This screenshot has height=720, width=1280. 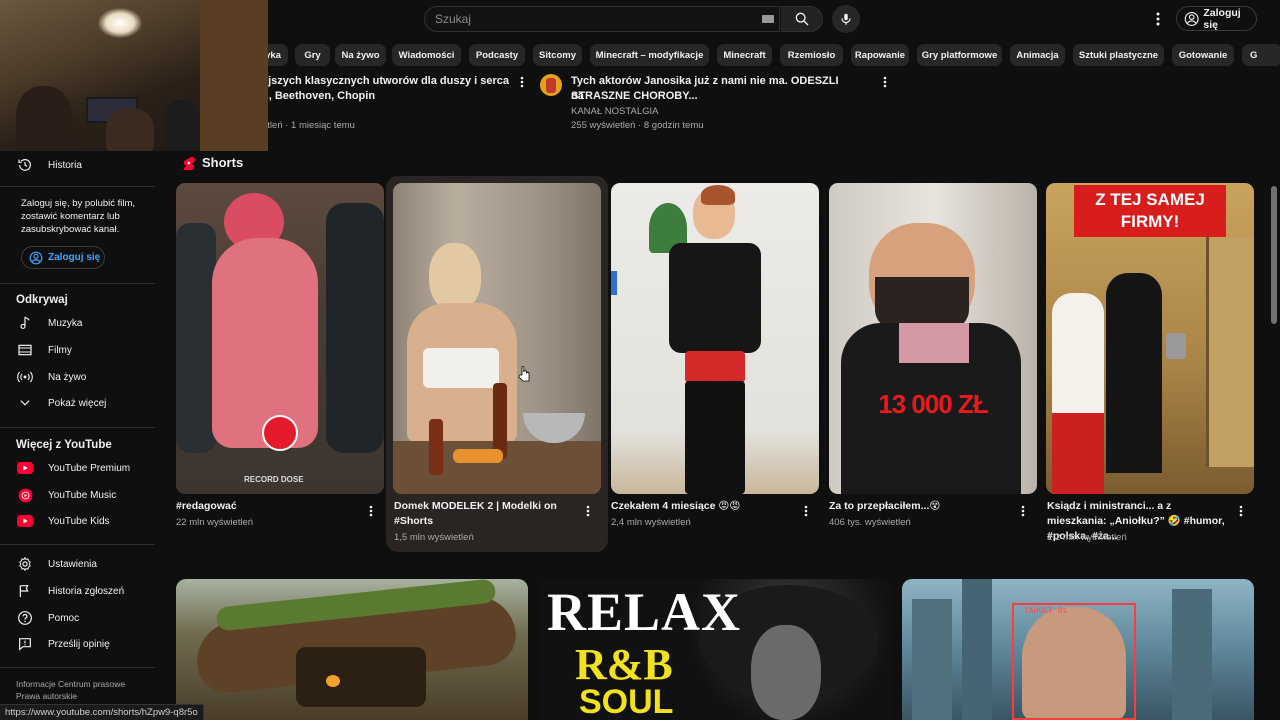 I want to click on short-thumbnail-4: 13 000 ZŁ, so click(x=933, y=338).